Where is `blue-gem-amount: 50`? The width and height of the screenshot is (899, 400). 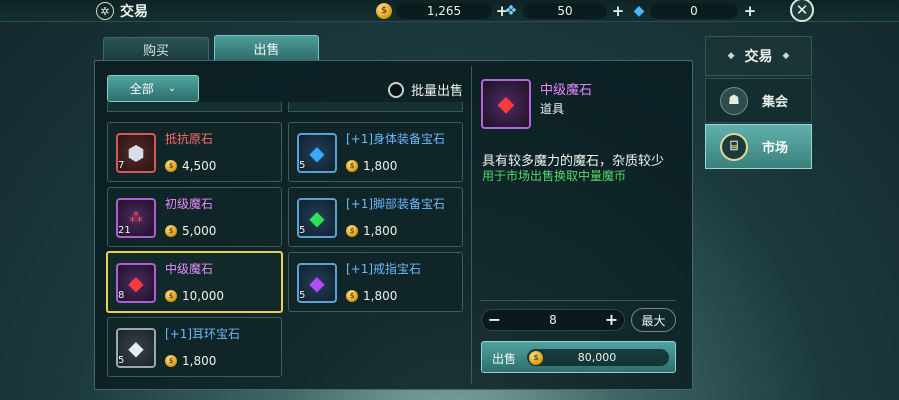 blue-gem-amount: 50 is located at coordinates (565, 11).